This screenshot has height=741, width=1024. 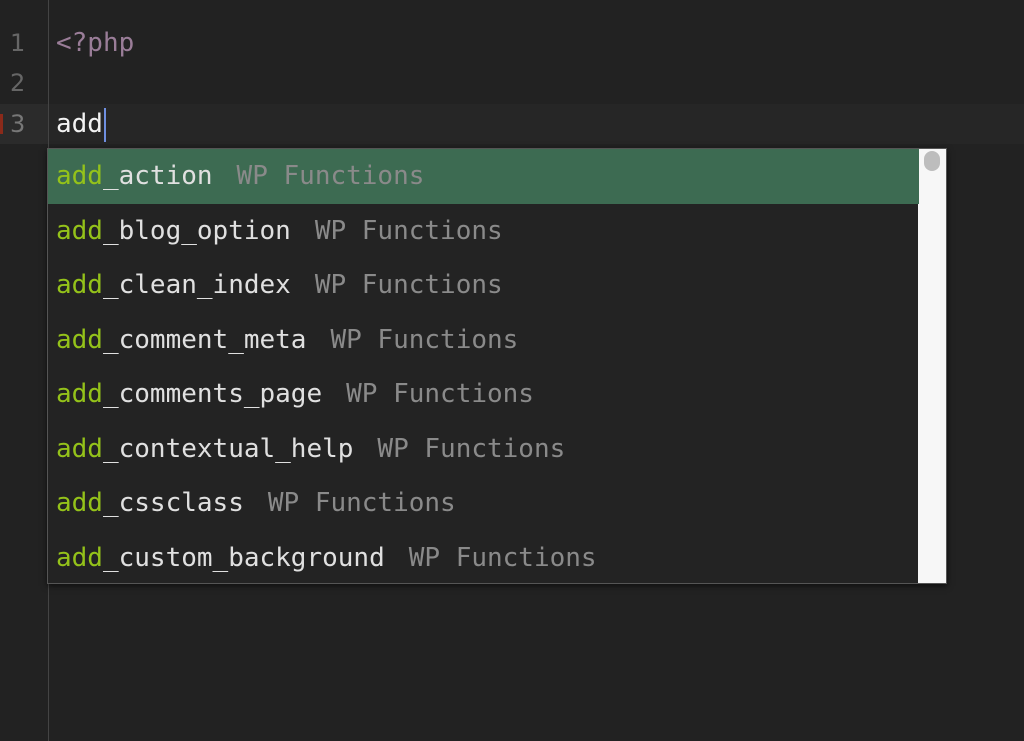 What do you see at coordinates (243, 557) in the screenshot?
I see `completion-text: _custom_background` at bounding box center [243, 557].